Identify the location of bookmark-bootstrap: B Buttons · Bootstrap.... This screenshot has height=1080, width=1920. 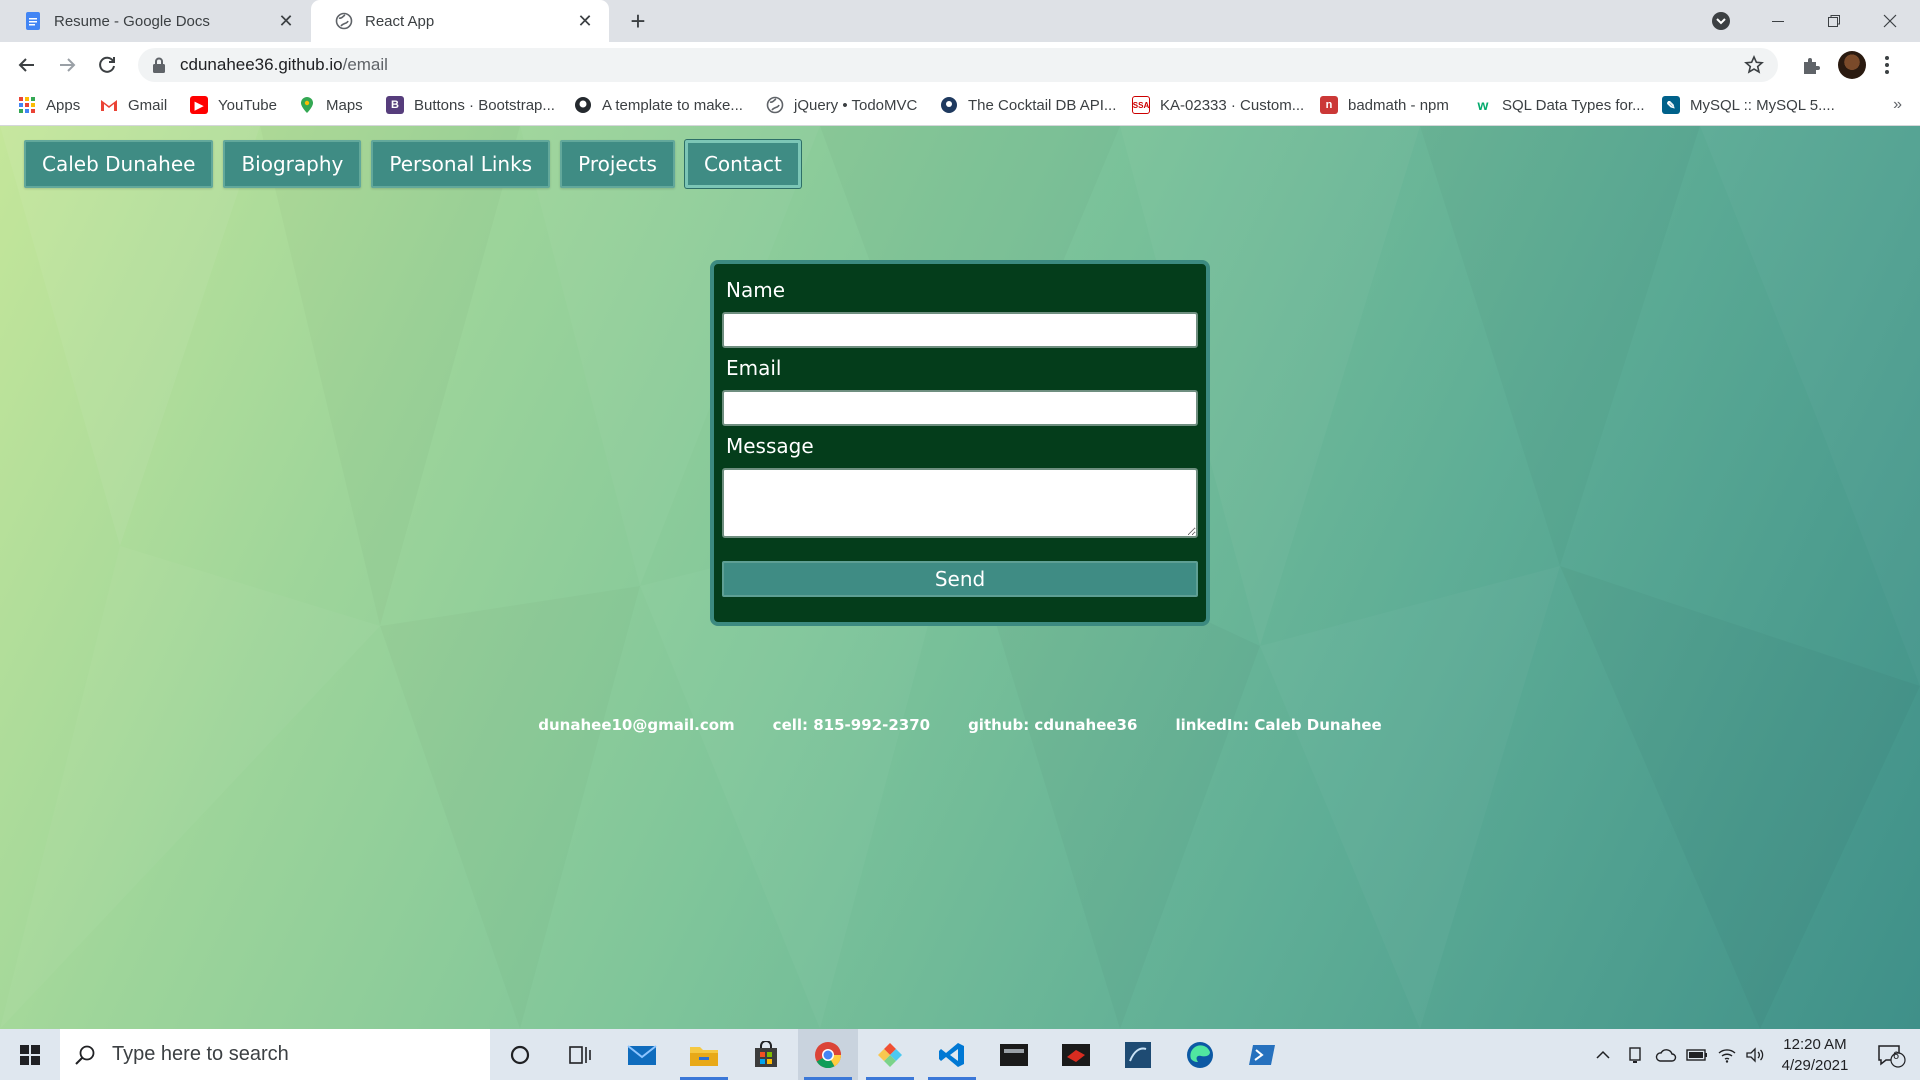
(470, 105).